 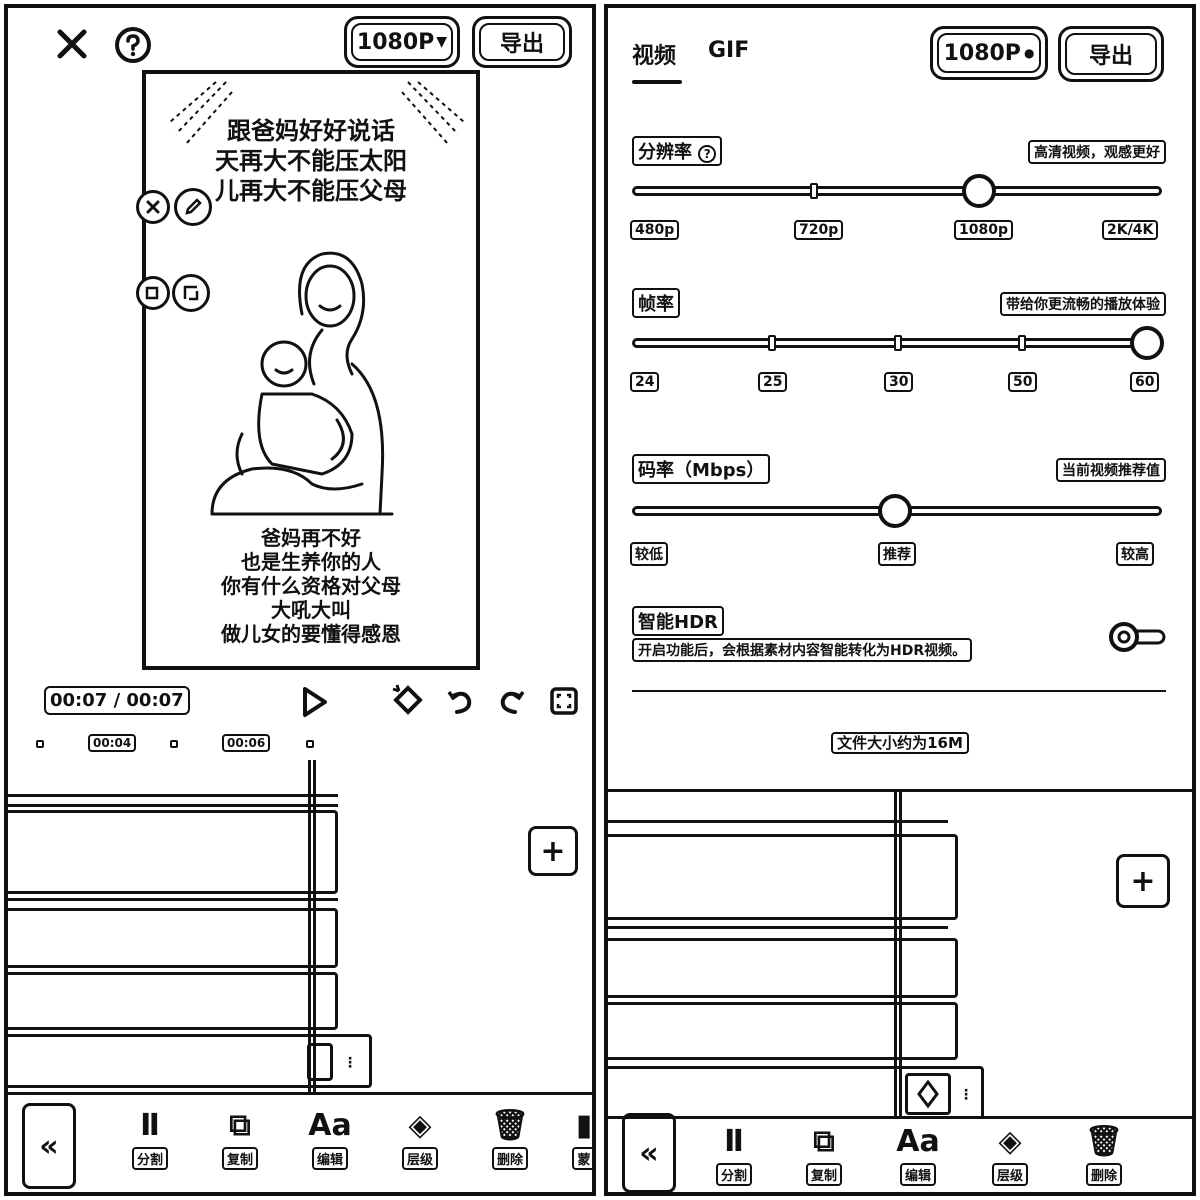 What do you see at coordinates (1147, 343) in the screenshot?
I see `framerate-slider-thumb` at bounding box center [1147, 343].